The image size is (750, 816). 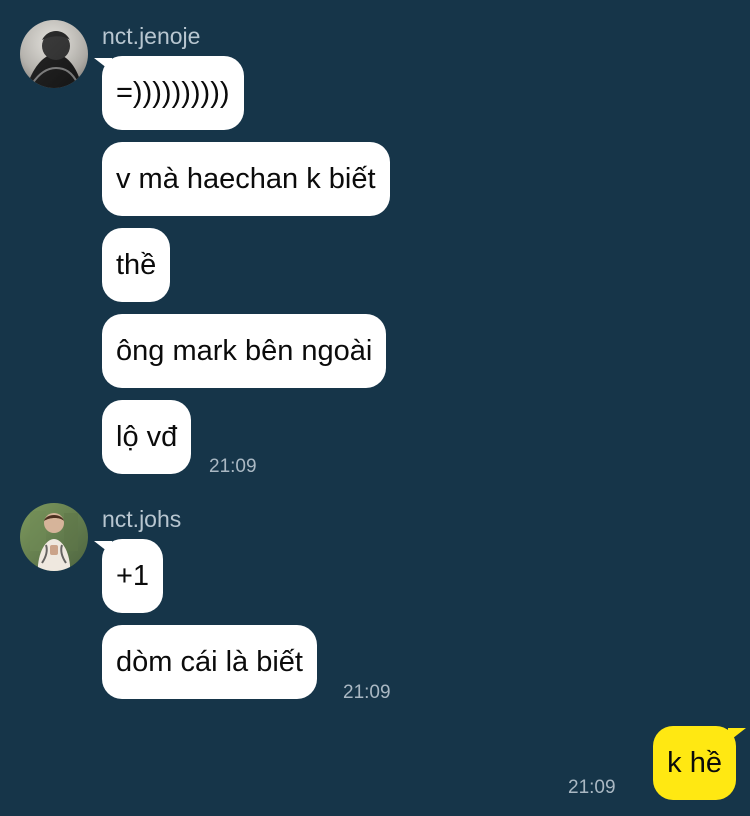 I want to click on message-bubble: lộ vđ, so click(x=147, y=437).